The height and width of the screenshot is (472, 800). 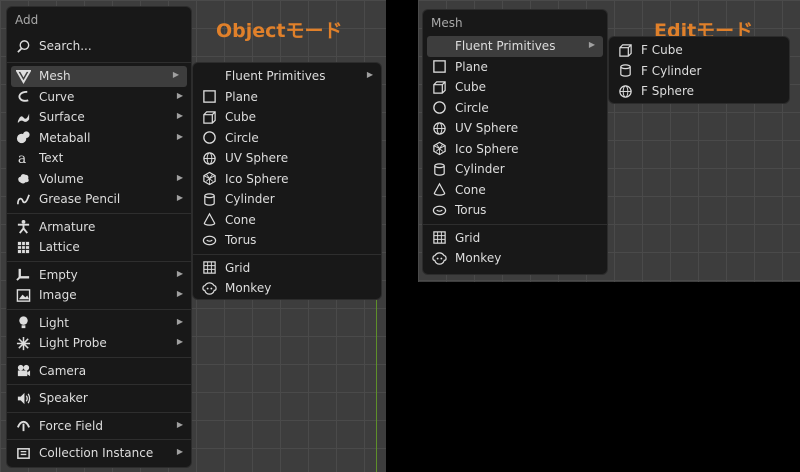 I want to click on menu-item-force-field: Force Field ▶, so click(x=99, y=426).